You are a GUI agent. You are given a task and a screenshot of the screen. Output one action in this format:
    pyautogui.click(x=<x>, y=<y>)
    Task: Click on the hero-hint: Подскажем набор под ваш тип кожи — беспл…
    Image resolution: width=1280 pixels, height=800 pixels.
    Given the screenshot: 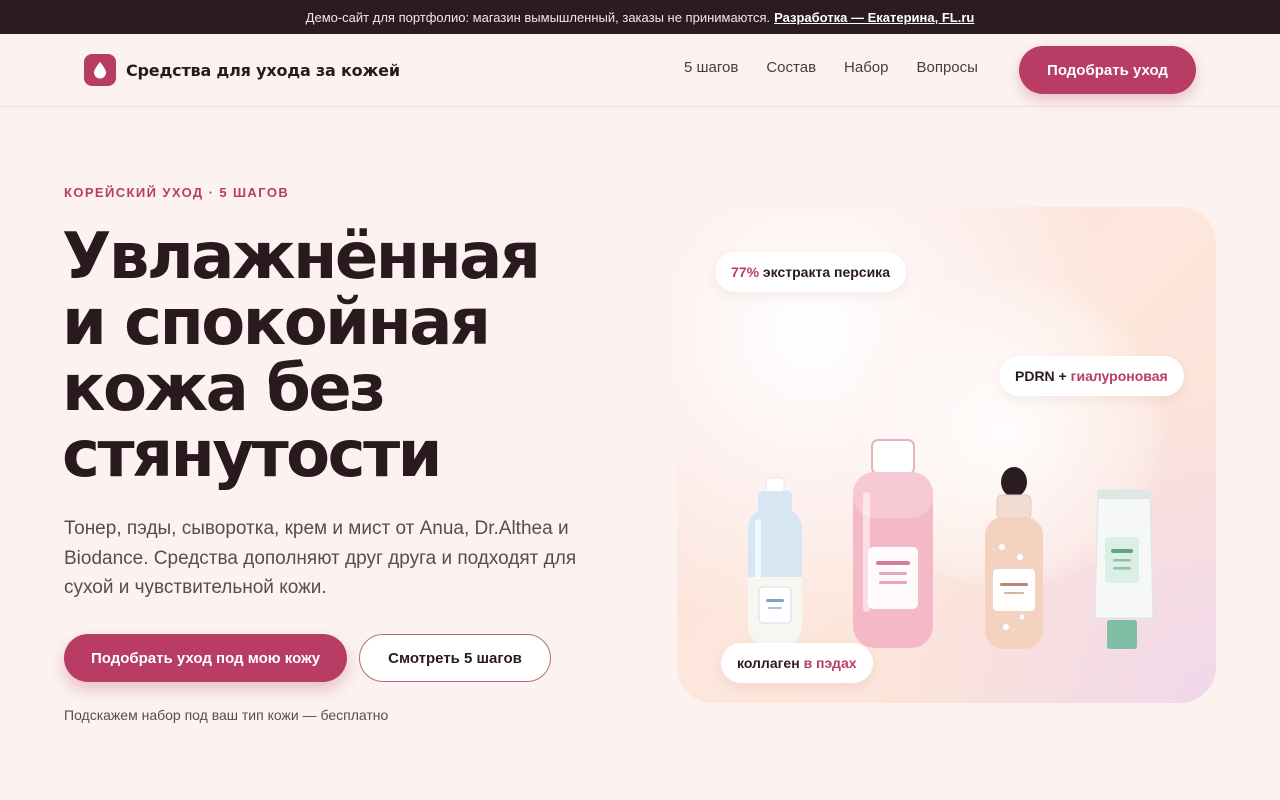 What is the action you would take?
    pyautogui.click(x=226, y=715)
    